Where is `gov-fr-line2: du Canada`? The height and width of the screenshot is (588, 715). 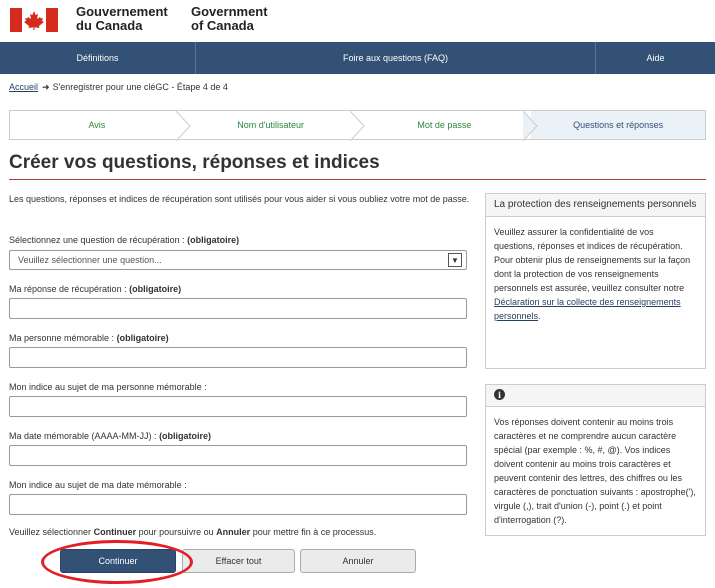 gov-fr-line2: du Canada is located at coordinates (109, 25).